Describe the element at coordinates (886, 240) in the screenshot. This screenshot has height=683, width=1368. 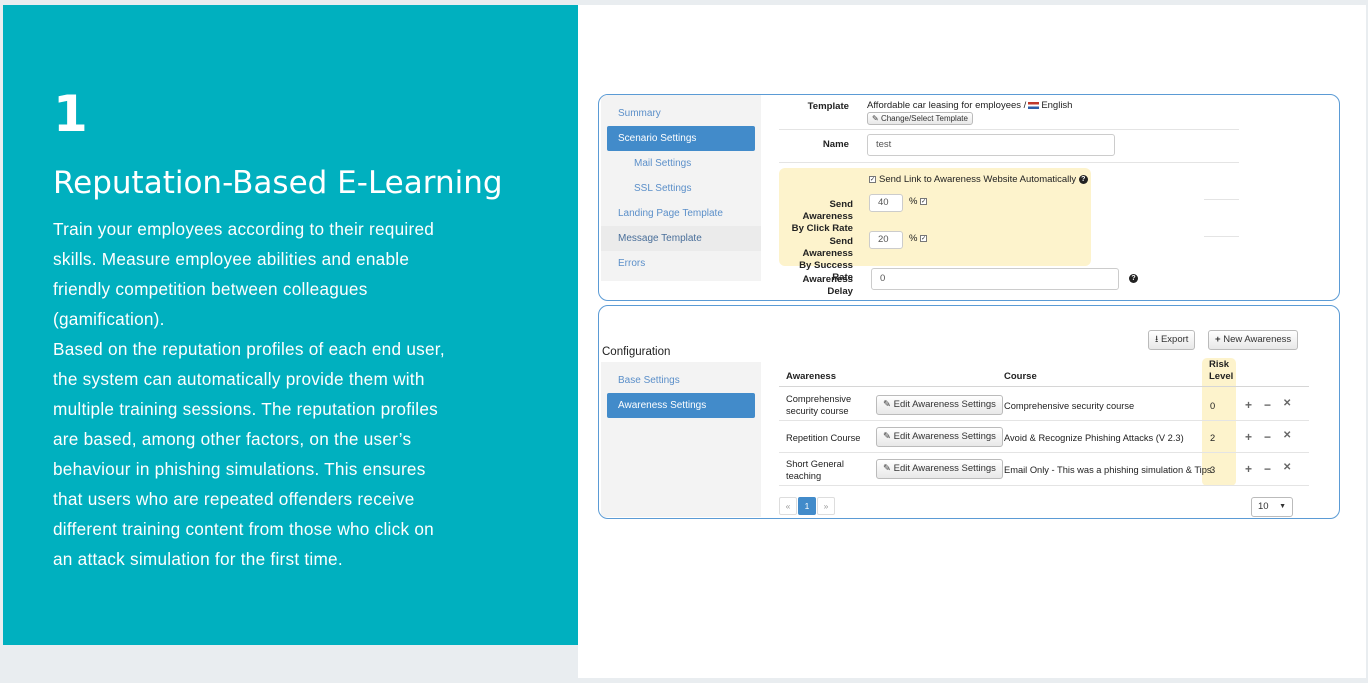
I see `success-rate-input: 20` at that location.